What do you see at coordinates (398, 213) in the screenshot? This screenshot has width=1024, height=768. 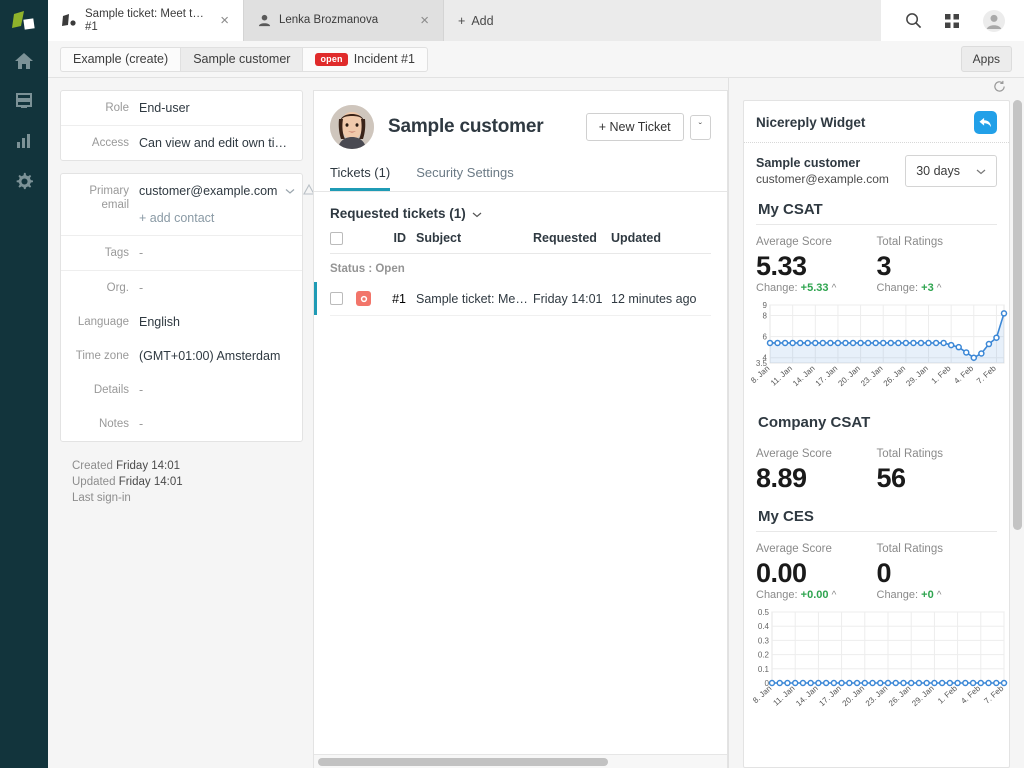 I see `section-label: Requested tickets (1)` at bounding box center [398, 213].